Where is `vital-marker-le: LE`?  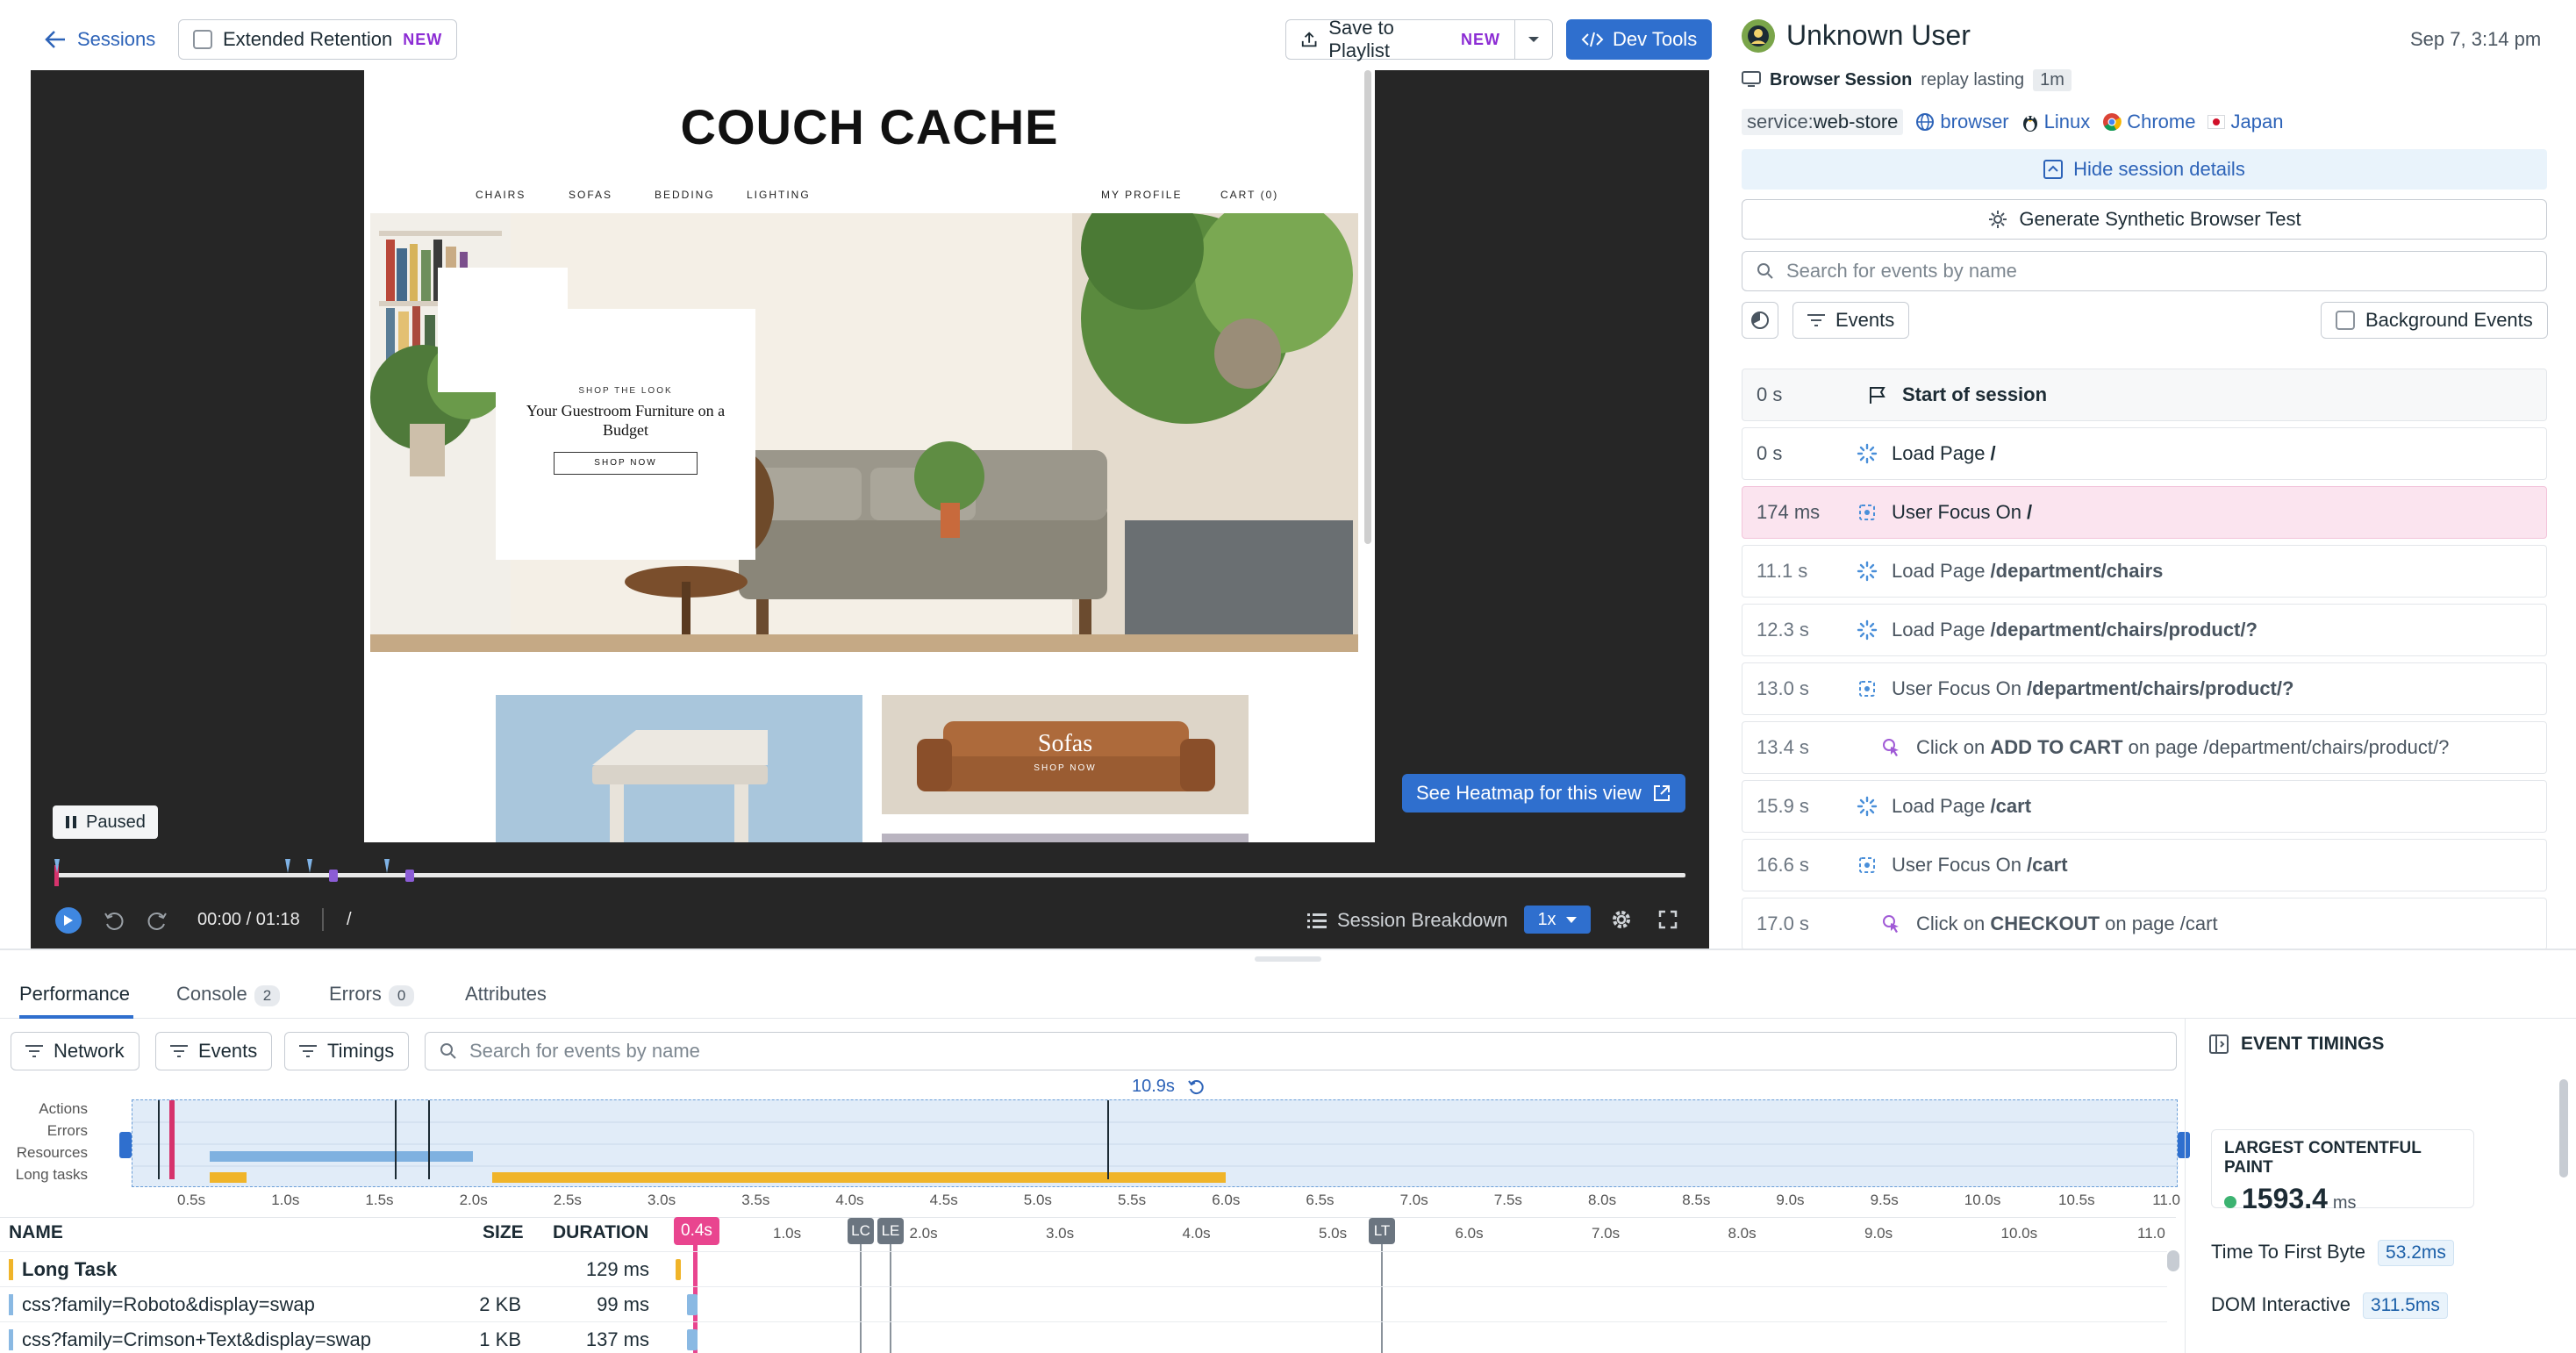
vital-marker-le: LE is located at coordinates (890, 1231).